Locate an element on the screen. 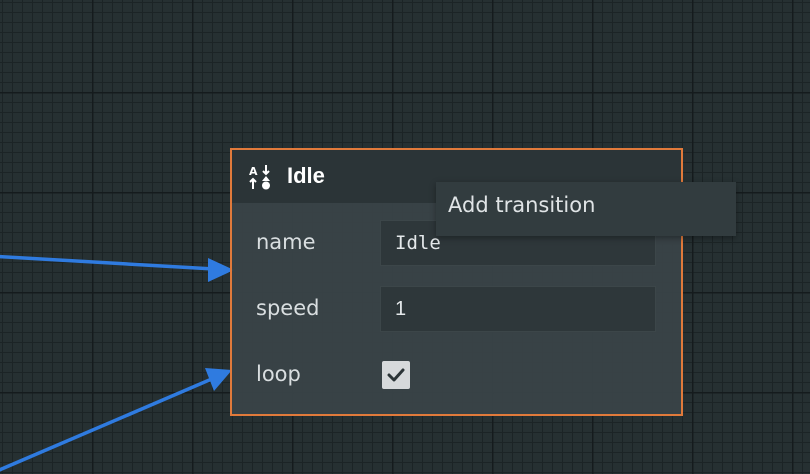 This screenshot has height=474, width=810. svg-text: A is located at coordinates (253, 171).